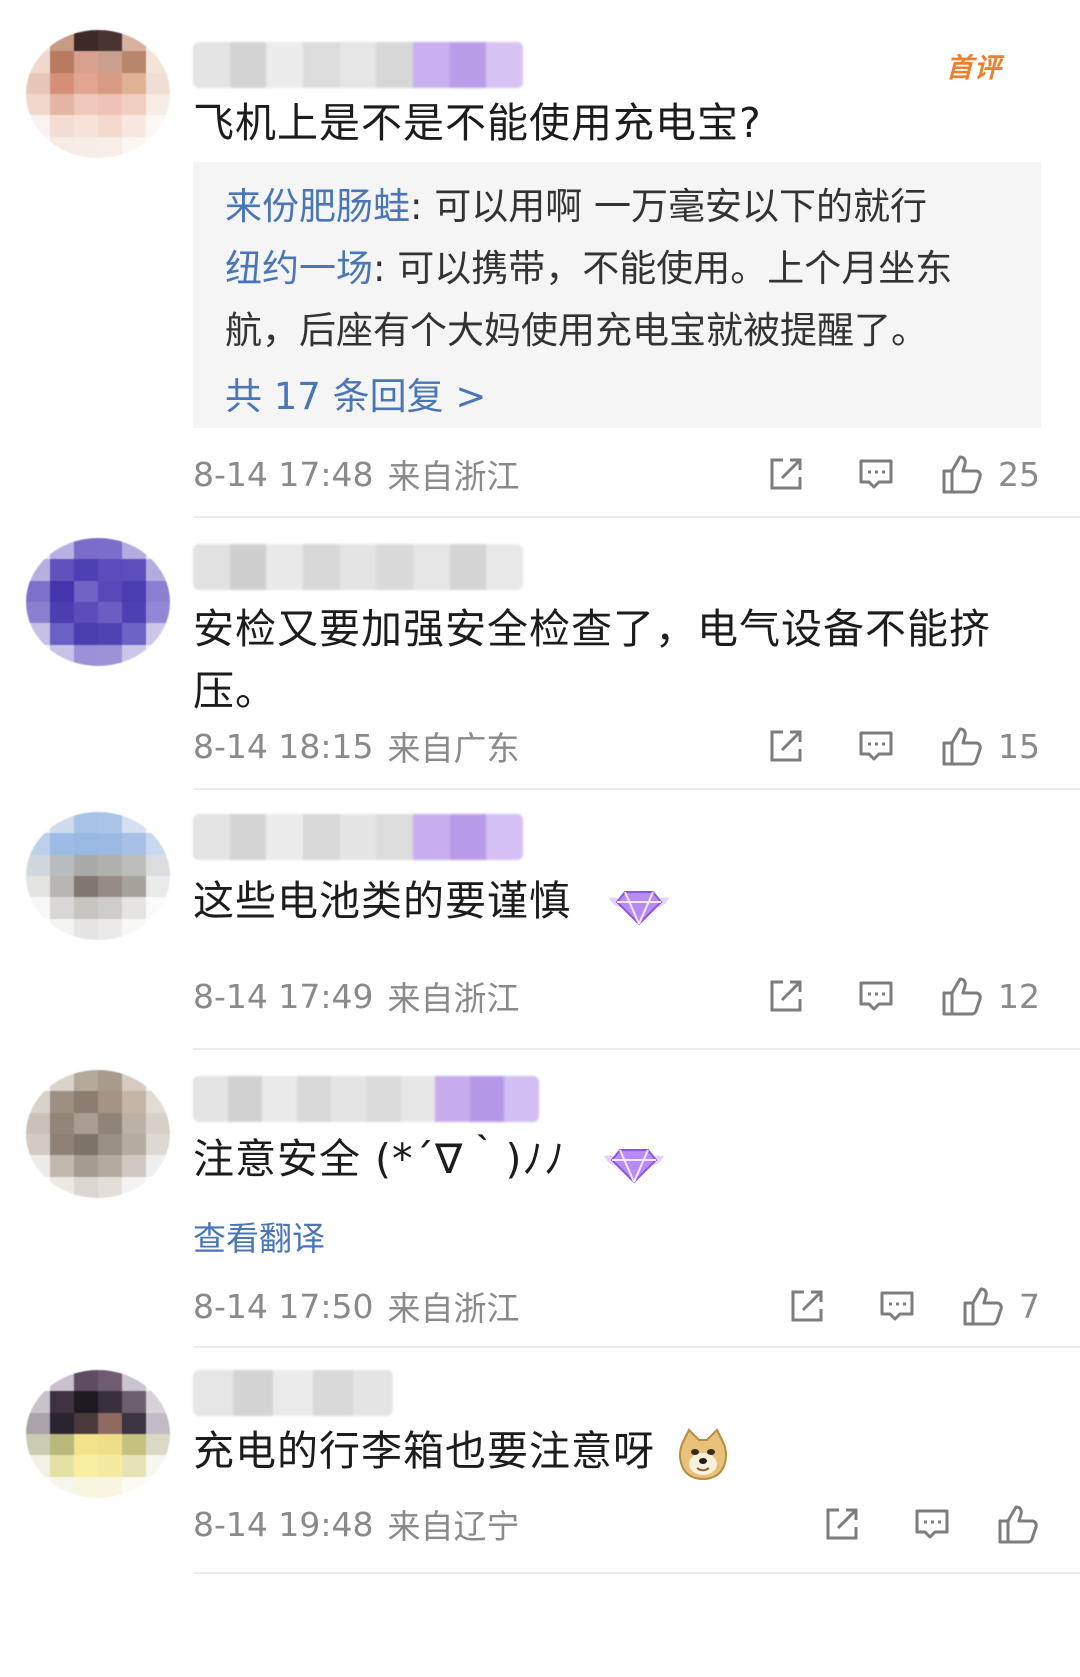 The image size is (1080, 1677). I want to click on action-bar, so click(931, 1524).